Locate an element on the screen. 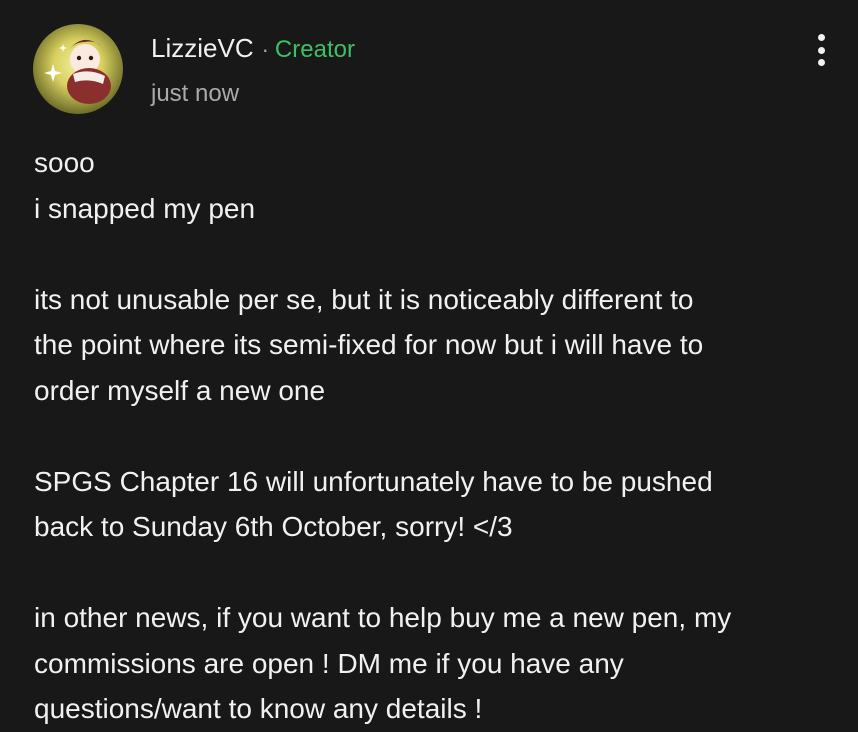 This screenshot has height=732, width=858. avatar is located at coordinates (78, 69).